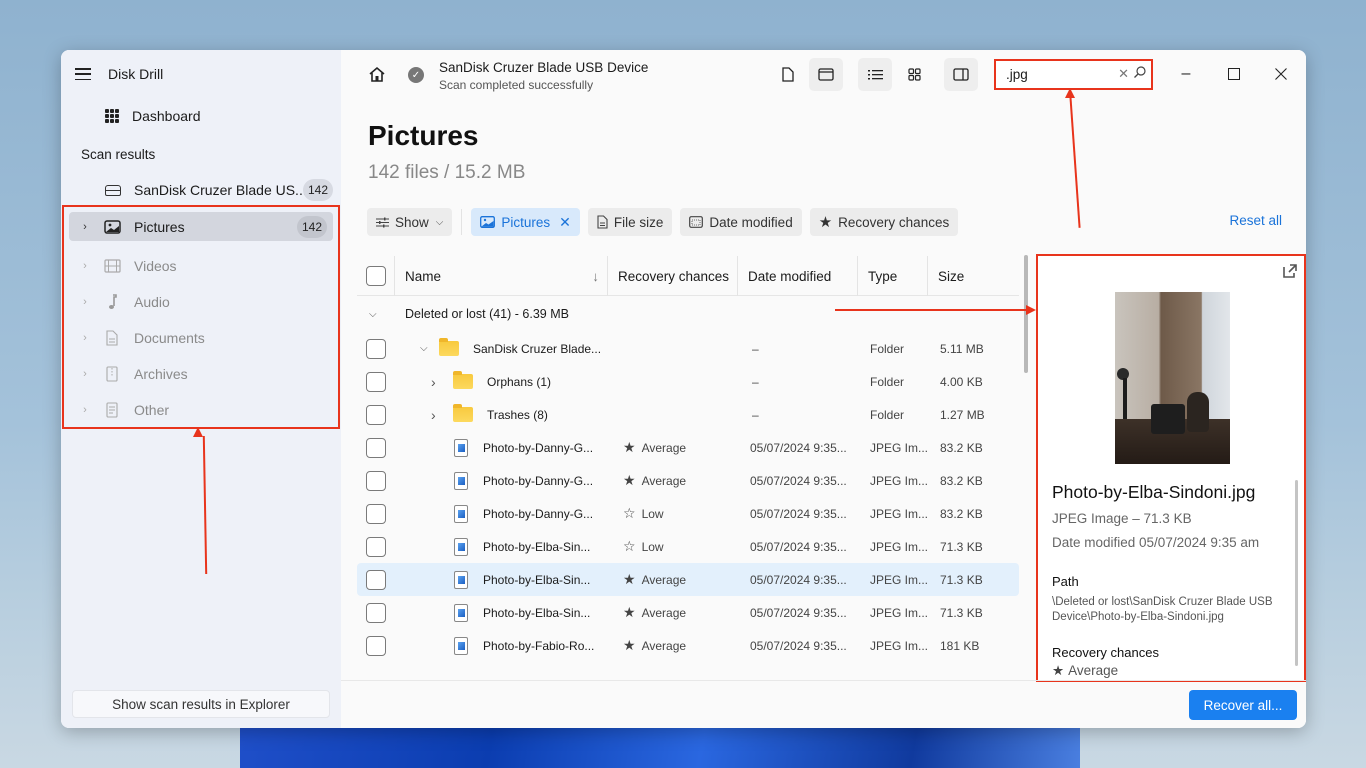  What do you see at coordinates (1056, 74) in the screenshot?
I see `search-input` at bounding box center [1056, 74].